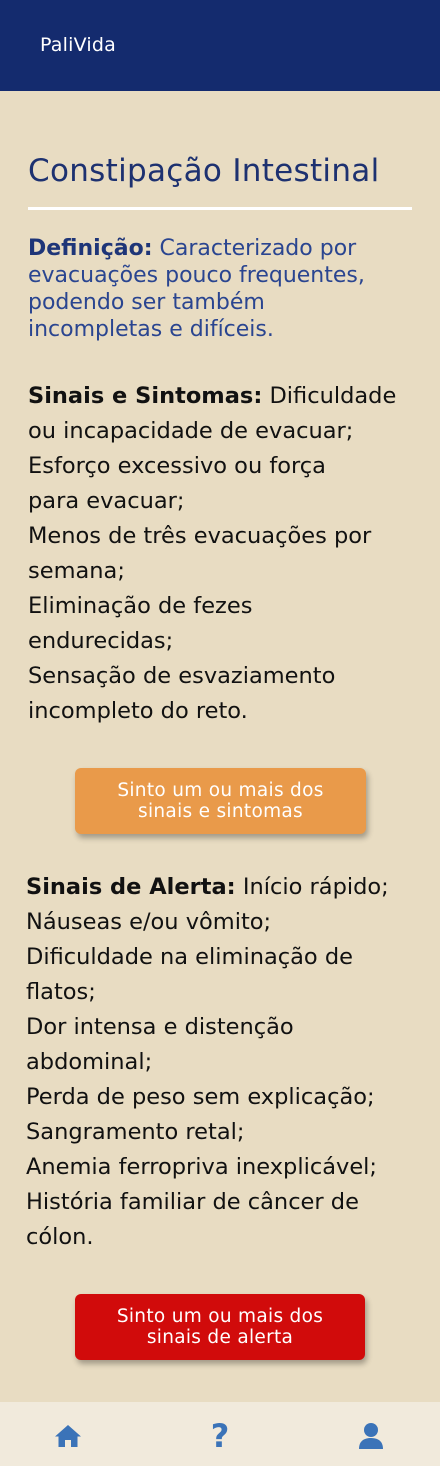 This screenshot has height=1466, width=440. I want to click on symptoms-line: Eliminação de fezes, so click(140, 606).